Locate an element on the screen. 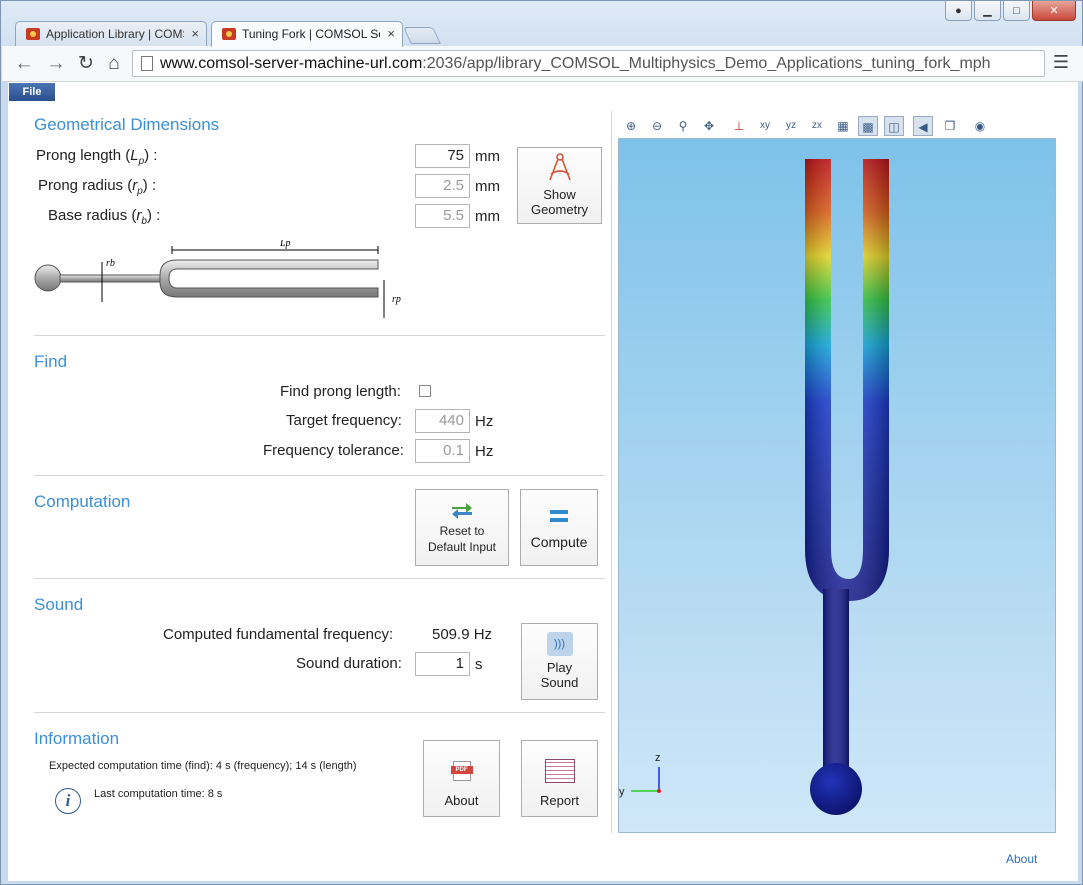 The height and width of the screenshot is (885, 1083). tuning-fork-sketch: Lp rb rp is located at coordinates (217, 279).